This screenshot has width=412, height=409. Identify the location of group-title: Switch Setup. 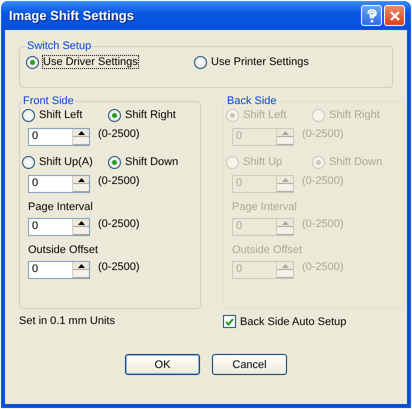
(59, 46).